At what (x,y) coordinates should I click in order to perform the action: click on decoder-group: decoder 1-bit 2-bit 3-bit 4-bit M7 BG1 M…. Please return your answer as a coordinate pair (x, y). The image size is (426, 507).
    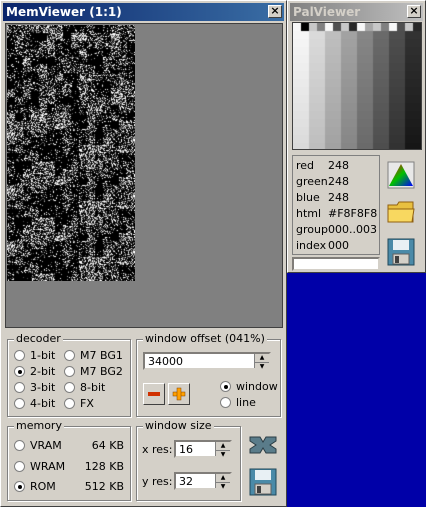
    Looking at the image, I should click on (69, 374).